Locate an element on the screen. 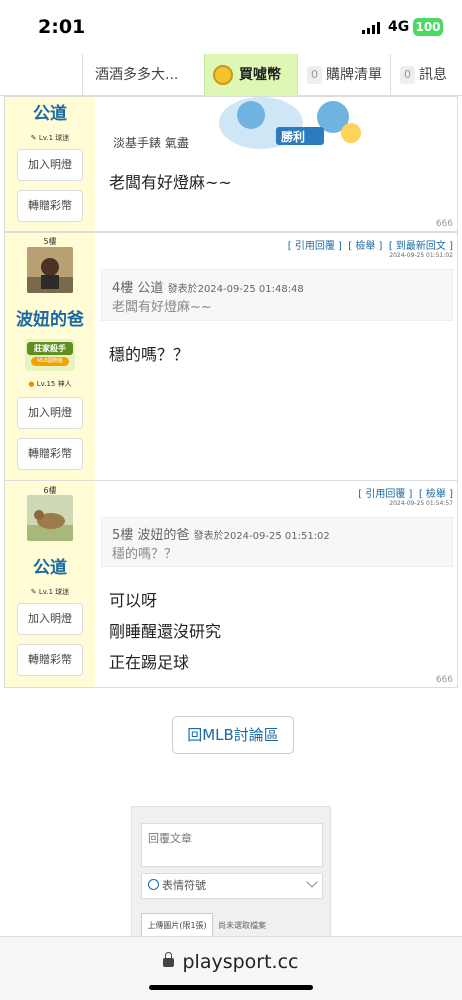 The image size is (462, 1000). post-message-line: 正在踢足球 is located at coordinates (149, 662).